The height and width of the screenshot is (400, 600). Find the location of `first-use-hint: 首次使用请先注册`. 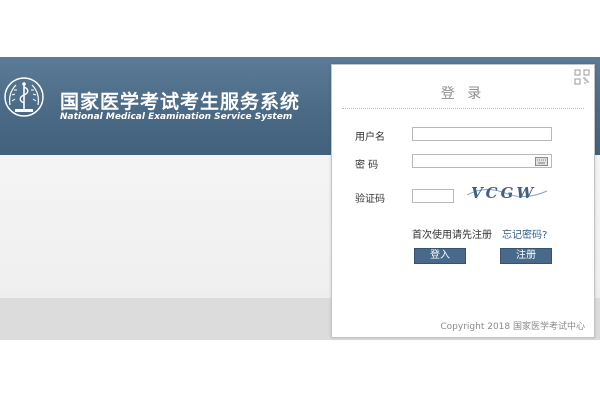

first-use-hint: 首次使用请先注册 is located at coordinates (452, 235).